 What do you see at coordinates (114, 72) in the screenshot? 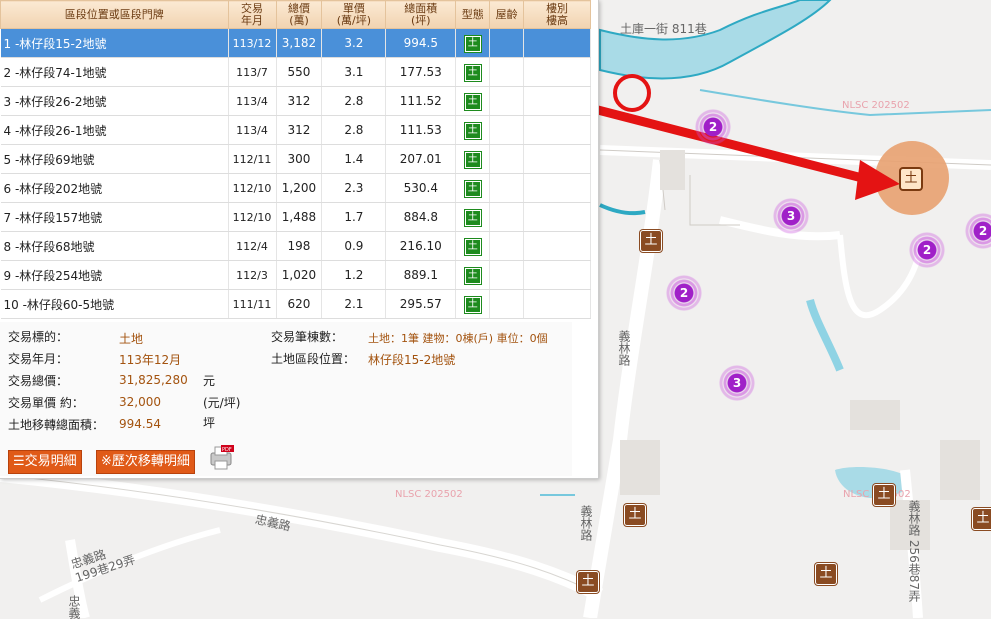
I see `cell-location: 2 -林仔段74-1地號` at bounding box center [114, 72].